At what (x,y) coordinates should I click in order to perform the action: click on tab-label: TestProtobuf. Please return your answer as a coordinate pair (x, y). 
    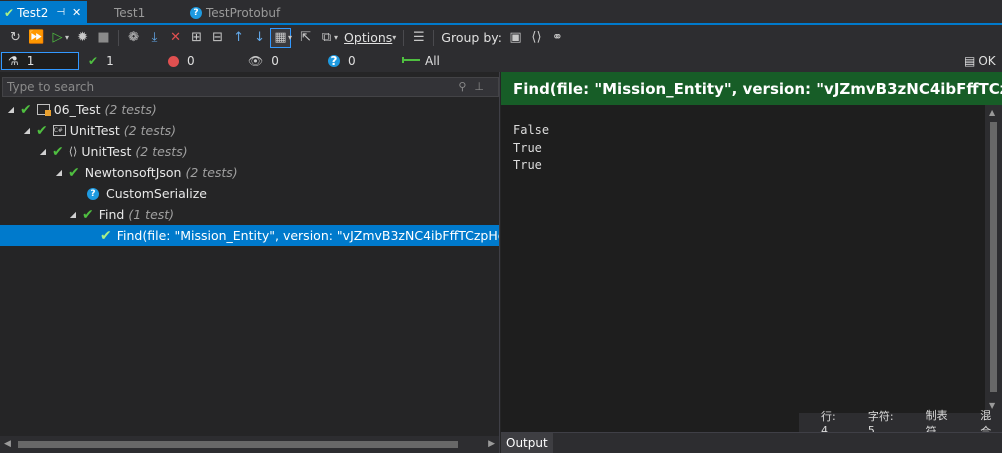
    Looking at the image, I should click on (243, 12).